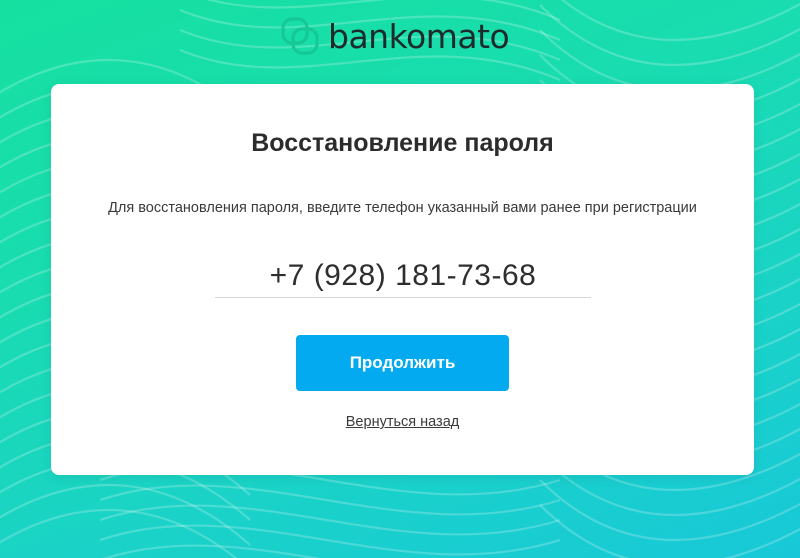 Image resolution: width=800 pixels, height=558 pixels. I want to click on back-link-row: Вернуться назад, so click(402, 422).